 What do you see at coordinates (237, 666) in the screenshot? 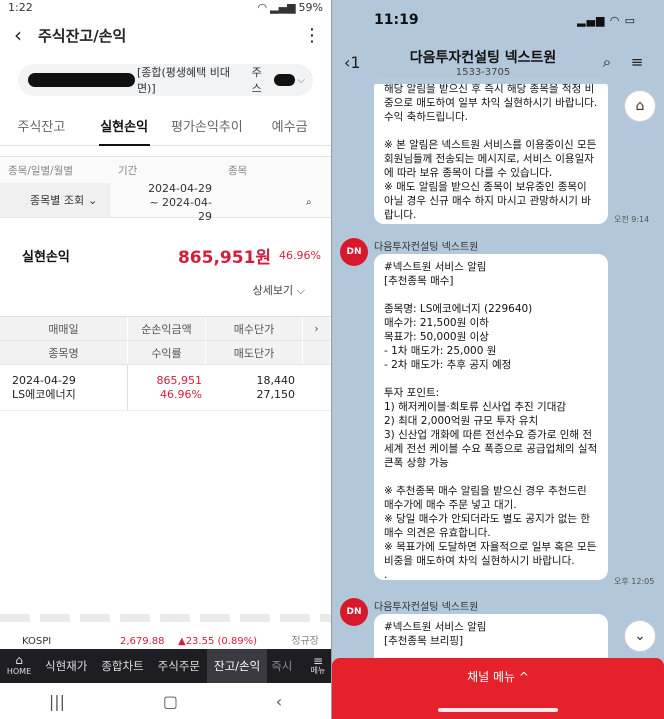
I see `nav-balance: 잔고/손익` at bounding box center [237, 666].